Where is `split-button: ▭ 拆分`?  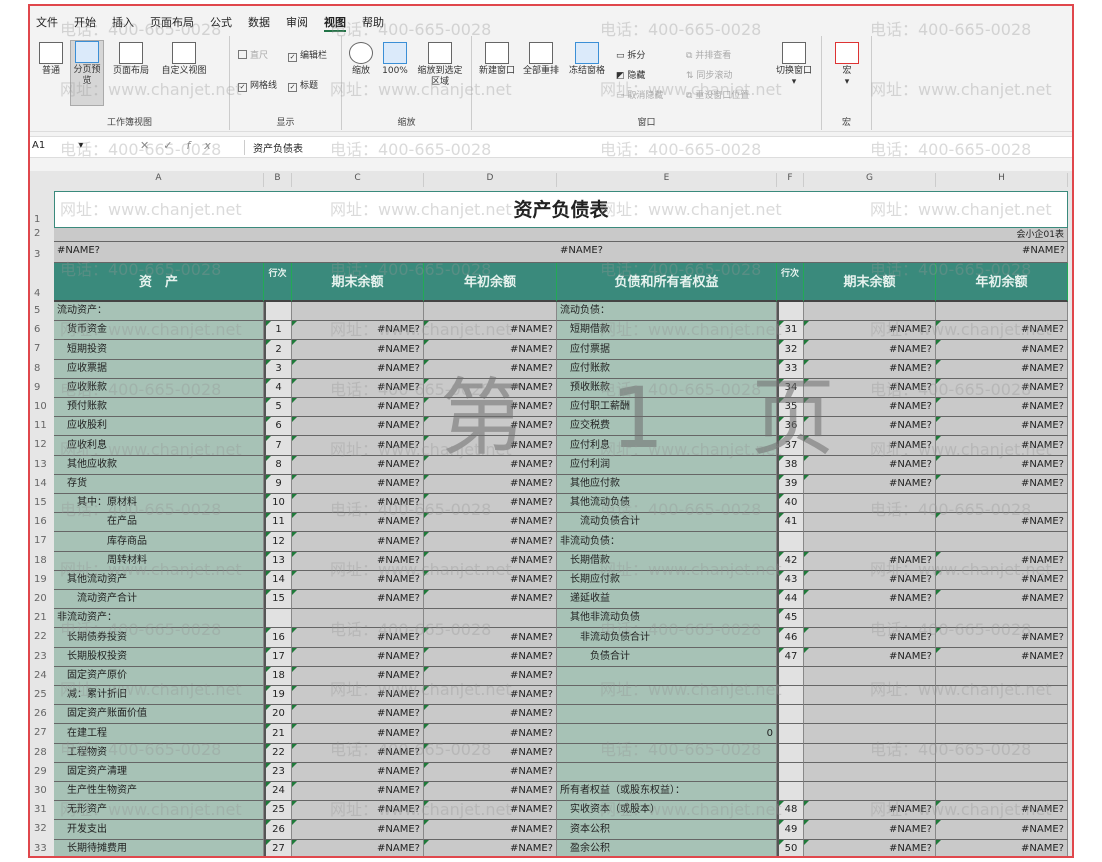
split-button: ▭ 拆分 is located at coordinates (630, 54).